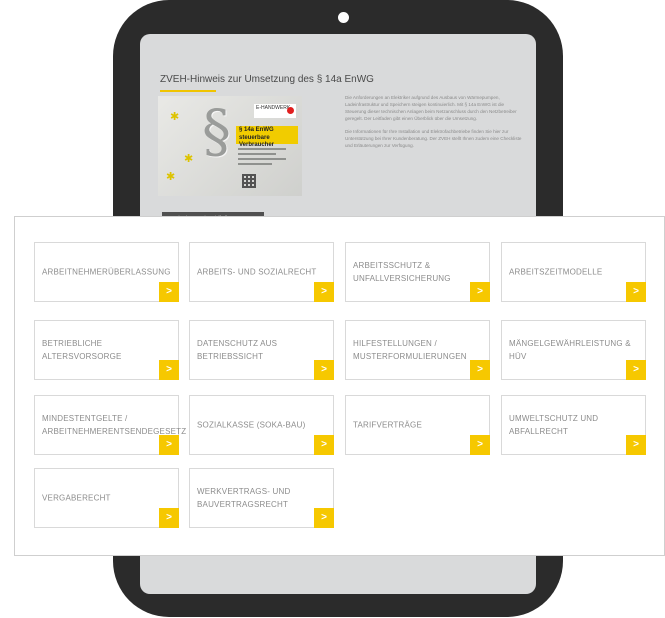 This screenshot has width=665, height=618. I want to click on tile-sozialkasse: SOZIALKASSE (SOKA-BAU) >, so click(261, 425).